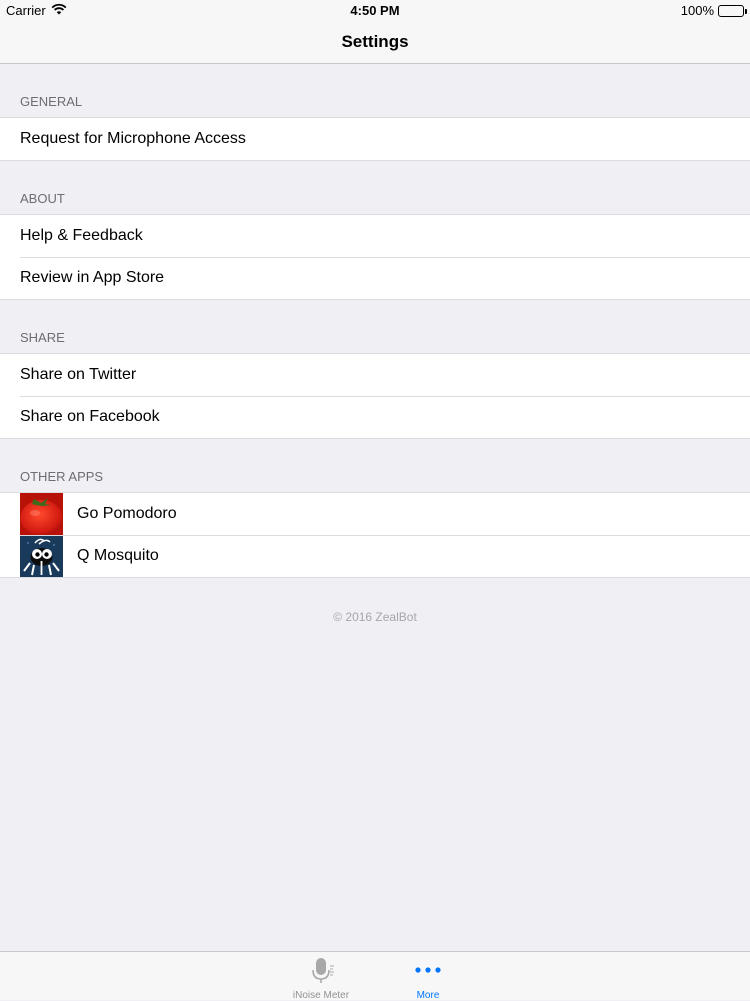  I want to click on navigation-bar: Settings, so click(375, 43).